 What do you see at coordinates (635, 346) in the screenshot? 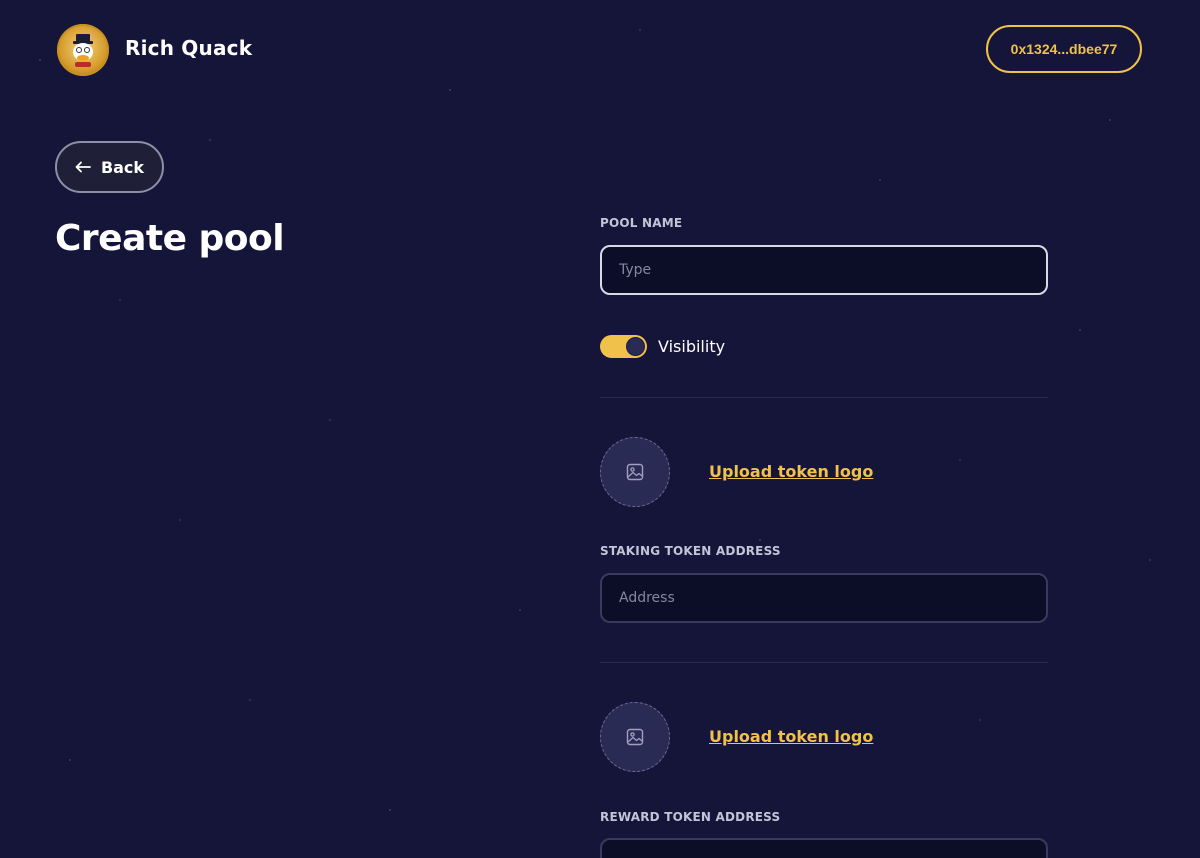
I see `toggle-knob` at bounding box center [635, 346].